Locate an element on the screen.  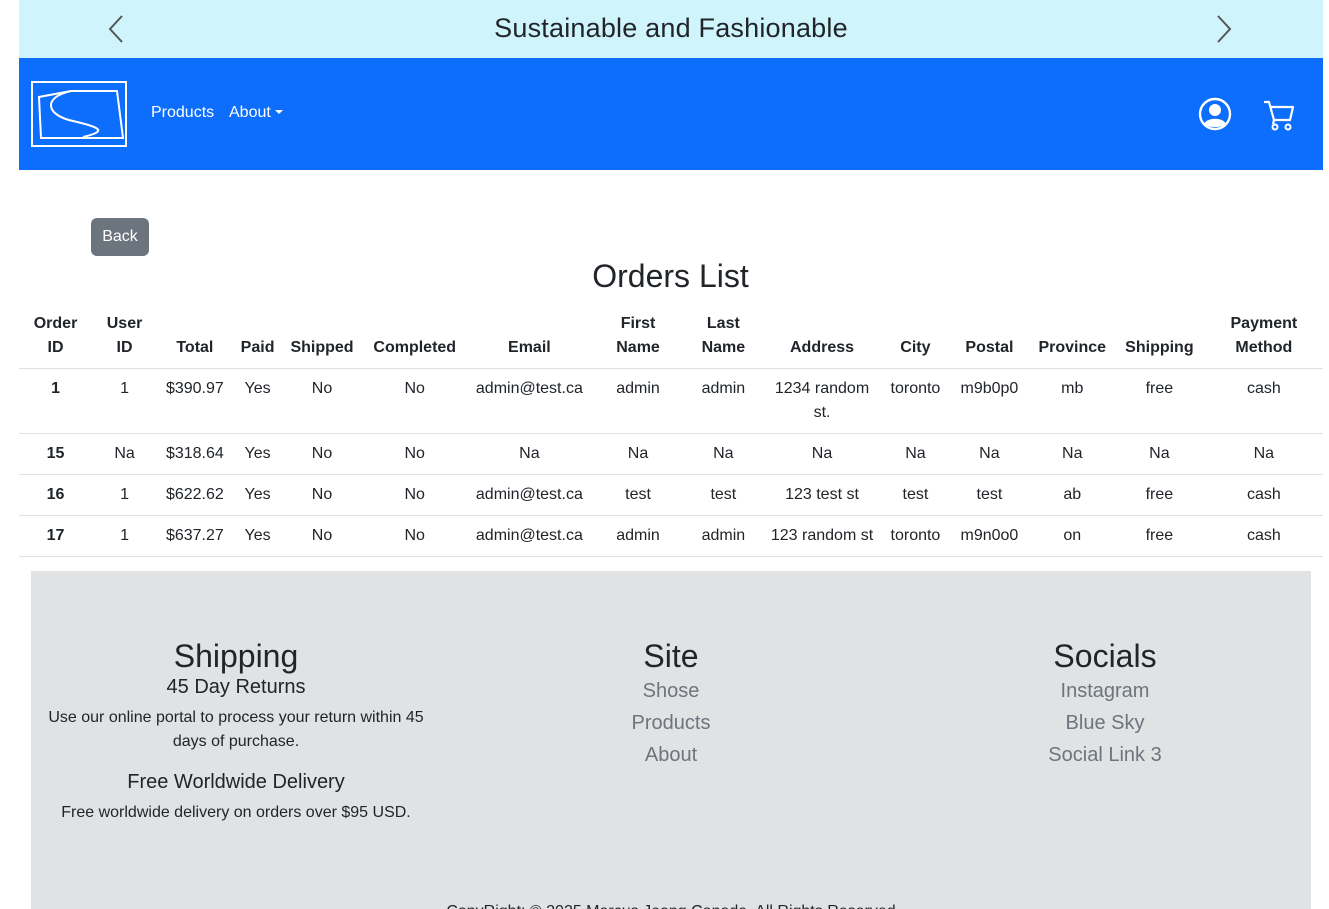
column-header: Email is located at coordinates (529, 339).